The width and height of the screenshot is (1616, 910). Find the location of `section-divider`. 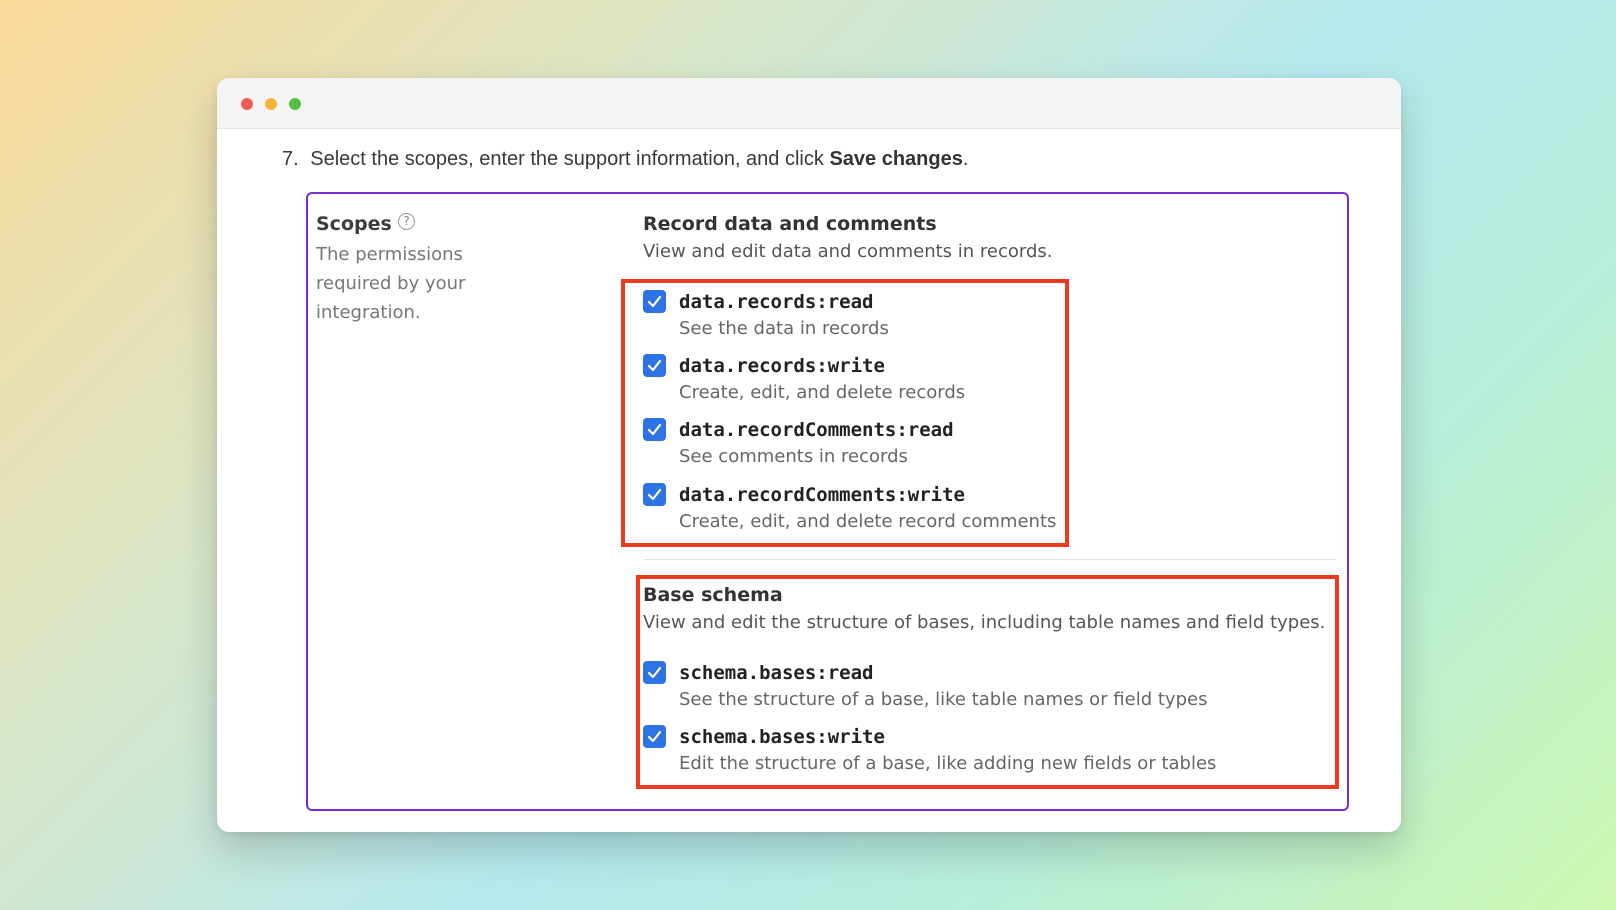

section-divider is located at coordinates (989, 559).